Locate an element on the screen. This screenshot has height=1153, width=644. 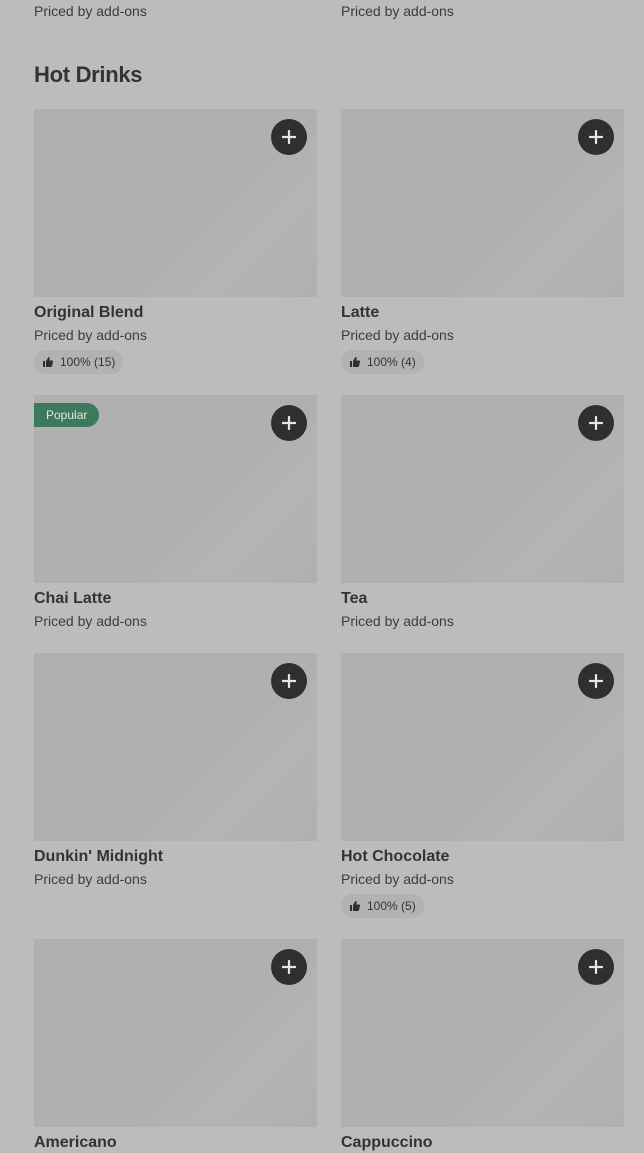
item-name: Latte is located at coordinates (482, 313).